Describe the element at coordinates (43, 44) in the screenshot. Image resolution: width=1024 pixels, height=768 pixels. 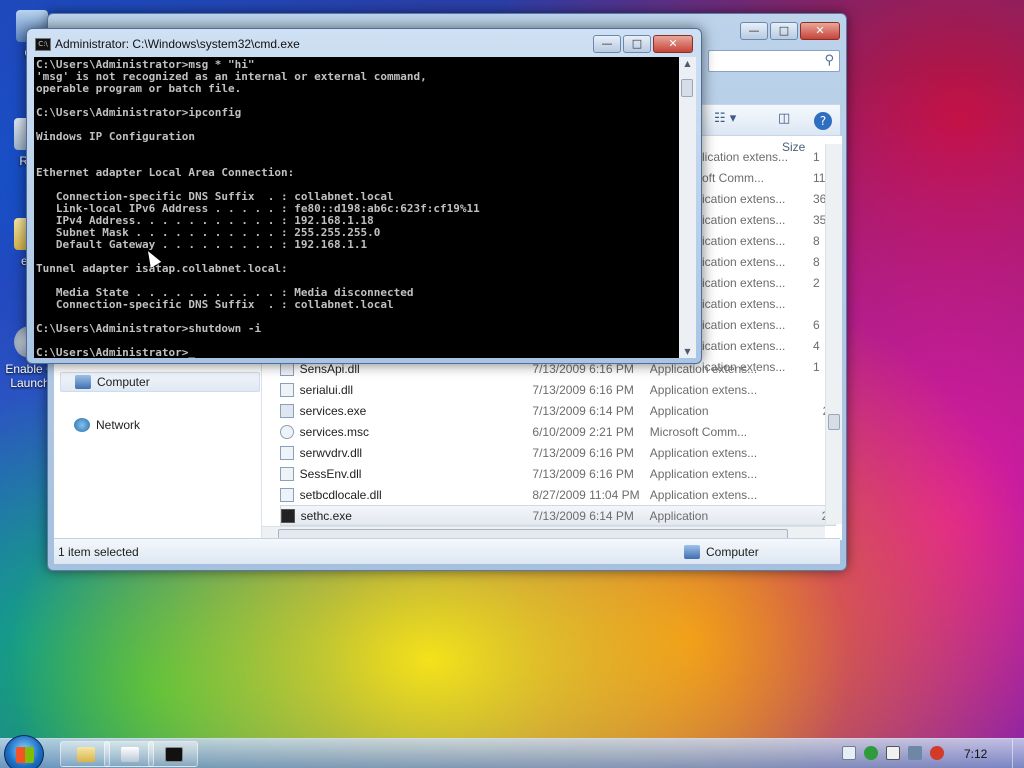
I see `cmd-icon: C:\` at that location.